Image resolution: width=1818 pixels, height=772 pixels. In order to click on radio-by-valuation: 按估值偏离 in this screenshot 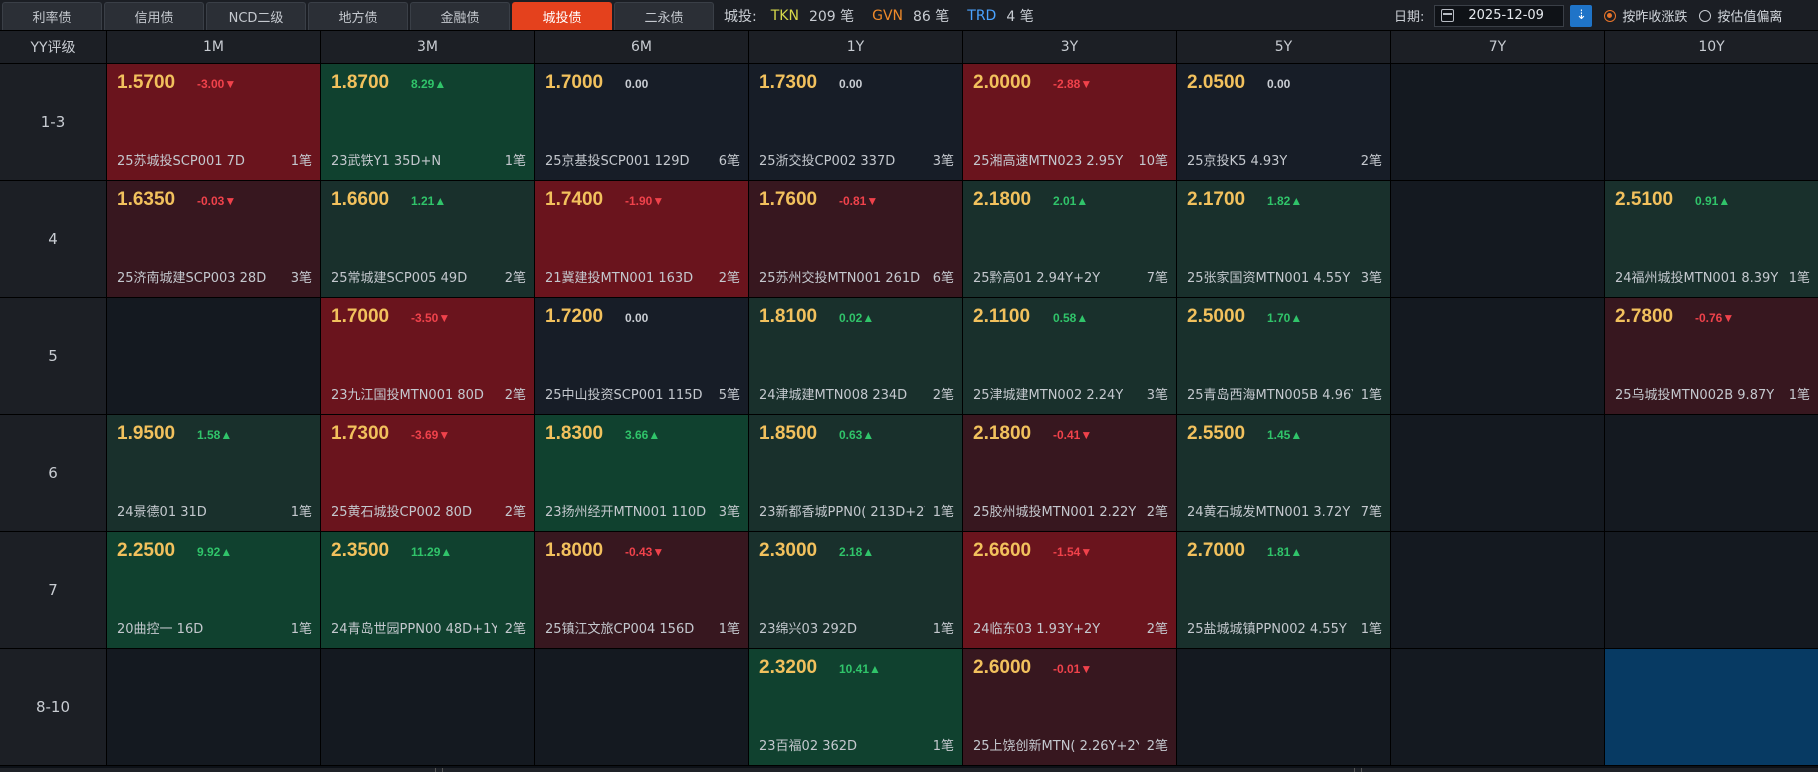, I will do `click(1740, 15)`.